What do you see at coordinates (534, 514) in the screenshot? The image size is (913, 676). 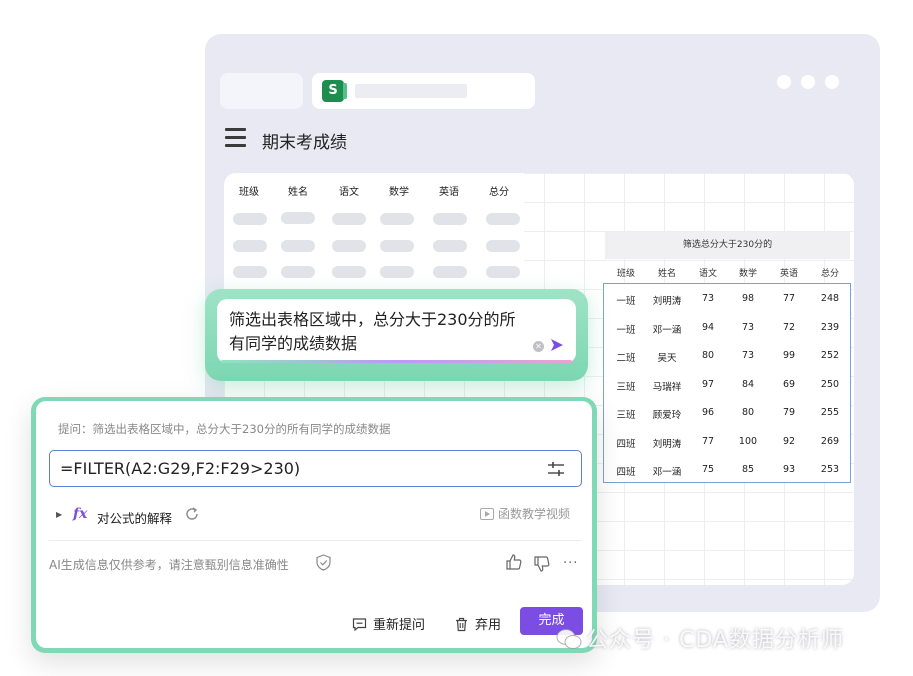 I see `tutorial-video-label: 函数教学视频` at bounding box center [534, 514].